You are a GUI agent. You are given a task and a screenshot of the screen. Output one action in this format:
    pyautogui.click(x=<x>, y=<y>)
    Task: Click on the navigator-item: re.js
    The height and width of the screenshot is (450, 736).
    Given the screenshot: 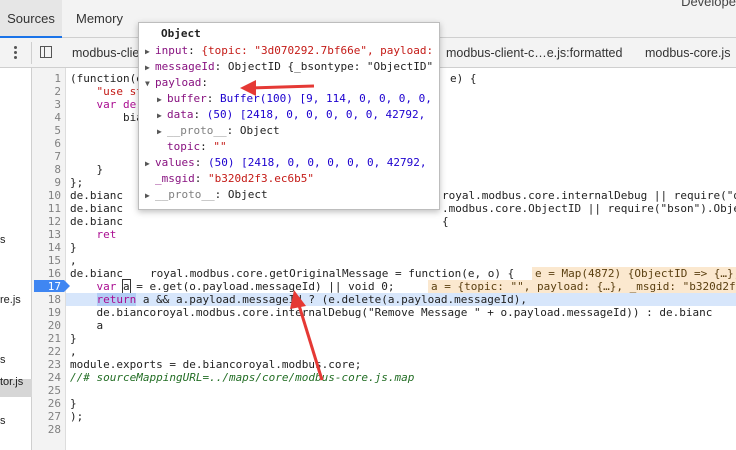 What is the action you would take?
    pyautogui.click(x=10, y=300)
    